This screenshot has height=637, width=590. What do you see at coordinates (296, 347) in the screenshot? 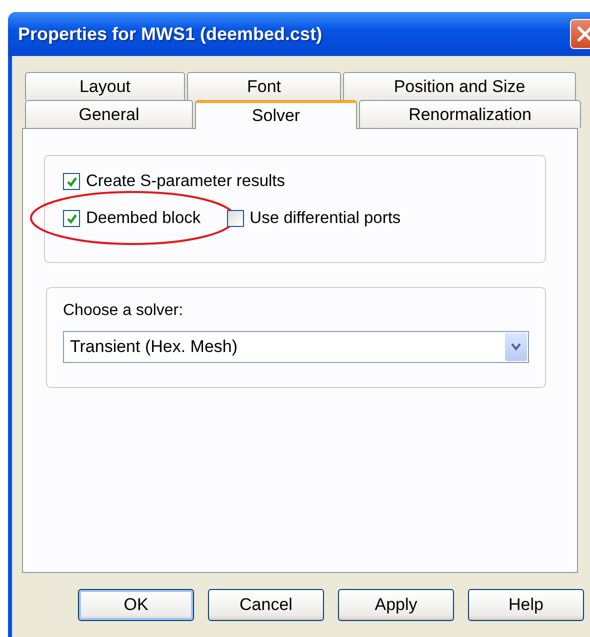
I see `solver-dropdown: Transient (Hex. Mesh)` at bounding box center [296, 347].